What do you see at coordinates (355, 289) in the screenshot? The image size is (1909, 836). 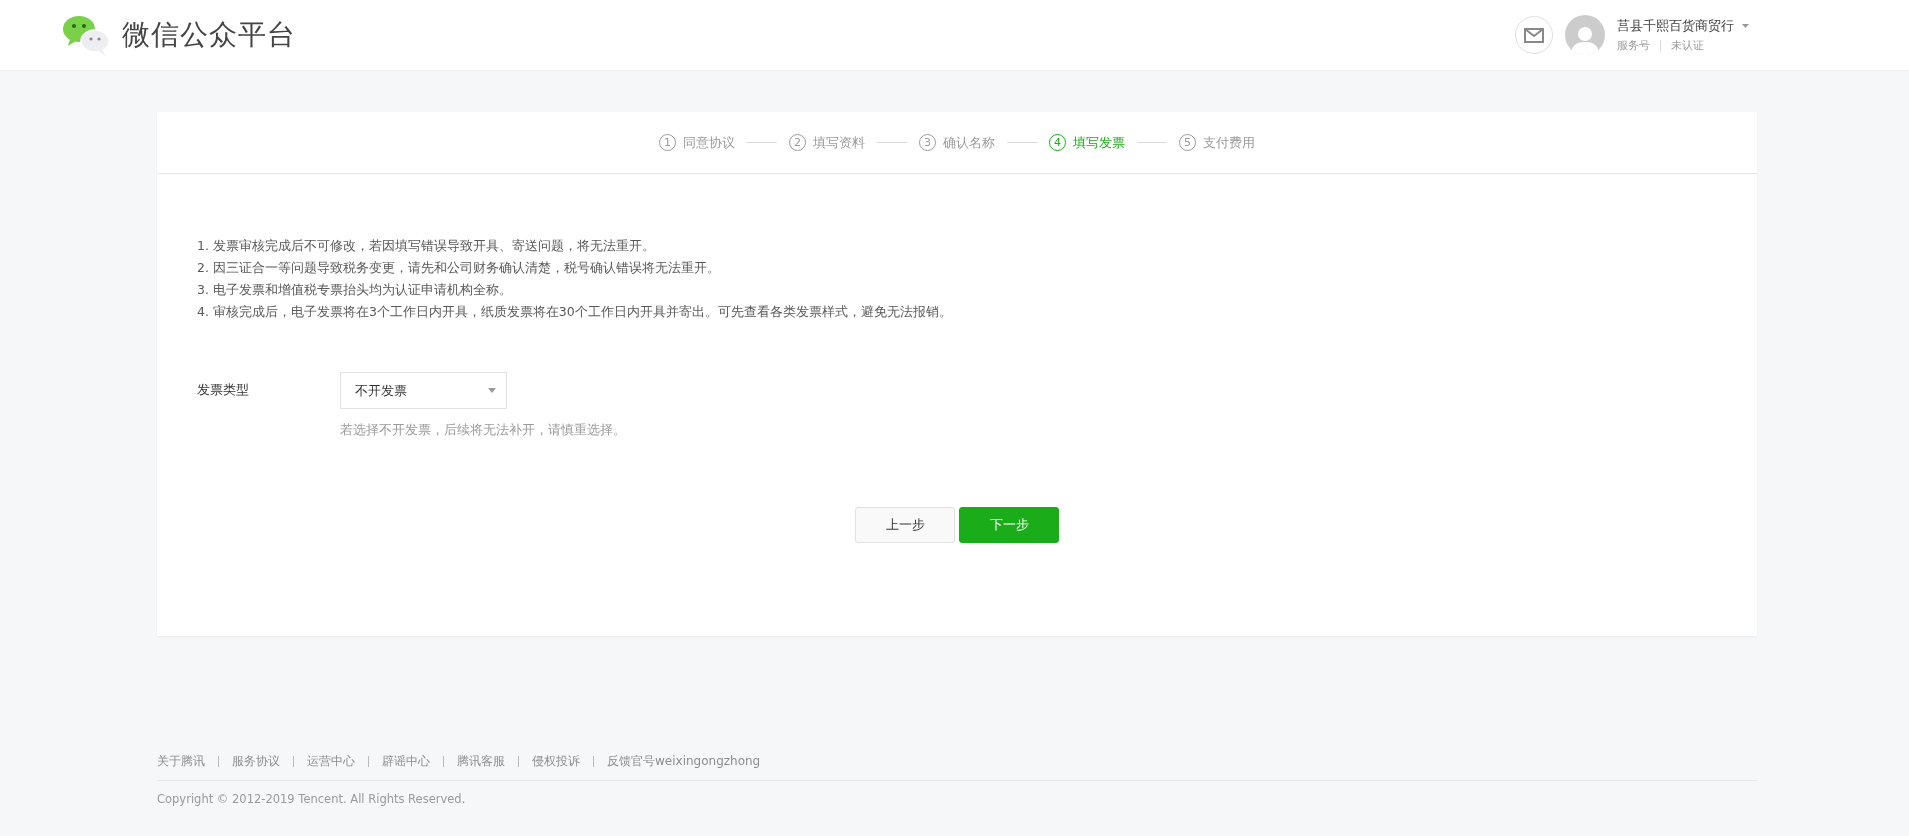 I see `note-text: 3. 电子发票和增值税专票抬头均为认证申请机构全称。` at bounding box center [355, 289].